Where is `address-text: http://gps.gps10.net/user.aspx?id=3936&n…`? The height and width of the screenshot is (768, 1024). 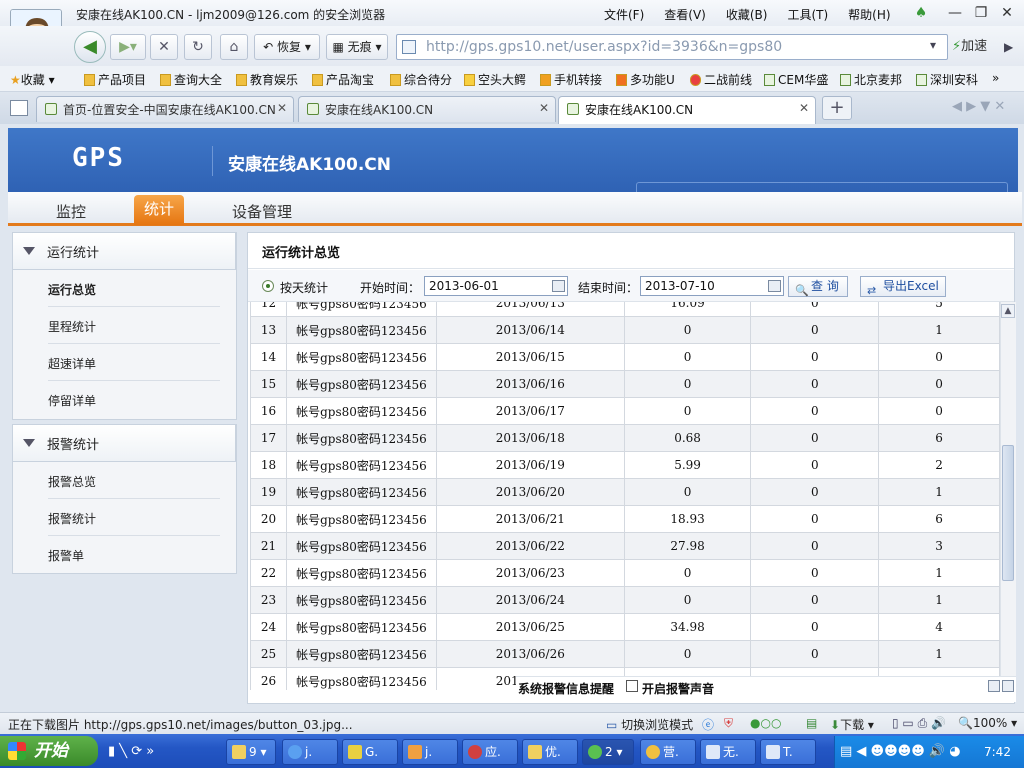
address-text: http://gps.gps10.net/user.aspx?id=3936&n… is located at coordinates (604, 47).